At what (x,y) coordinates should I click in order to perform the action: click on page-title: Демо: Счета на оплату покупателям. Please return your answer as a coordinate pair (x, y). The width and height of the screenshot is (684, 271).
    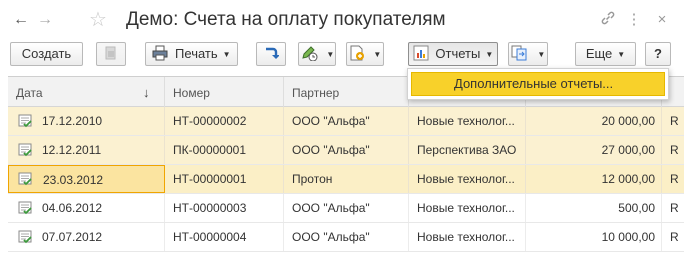
    Looking at the image, I should click on (286, 19).